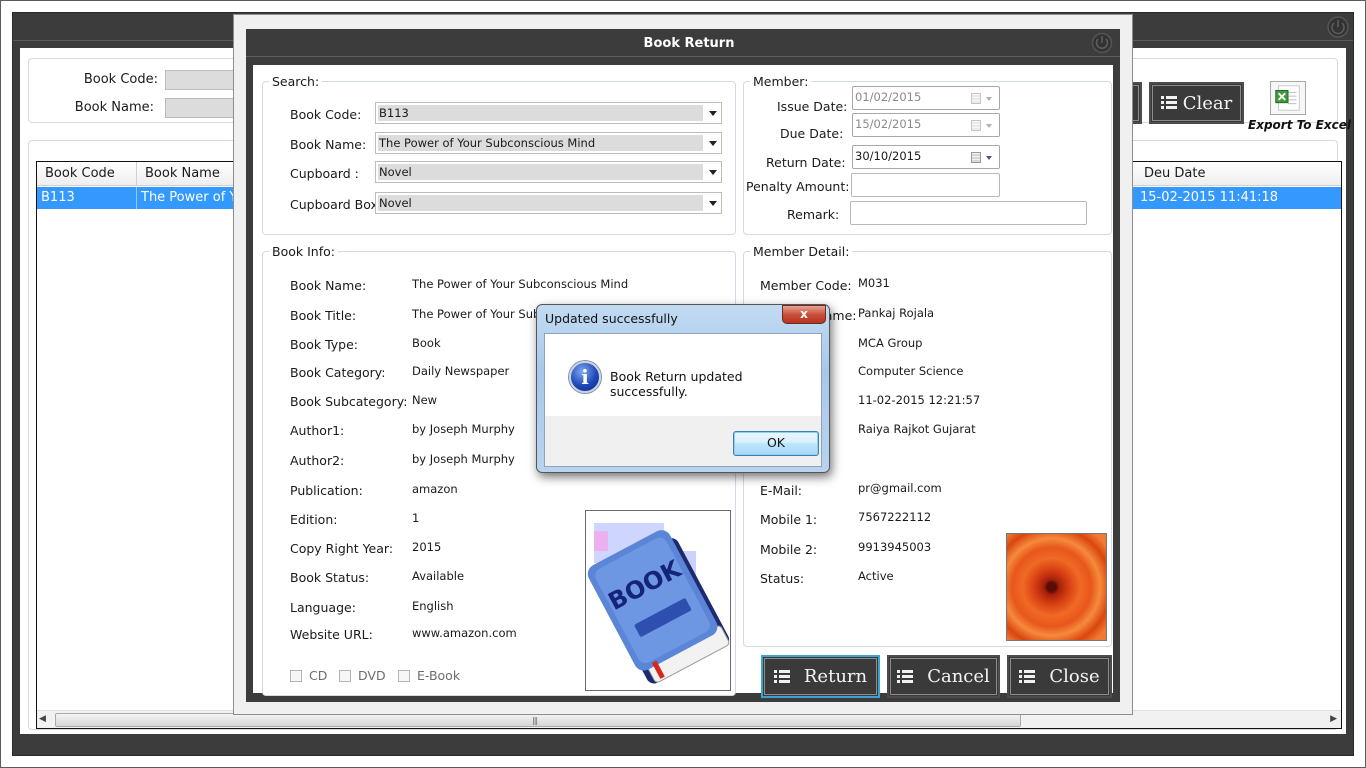  What do you see at coordinates (439, 675) in the screenshot?
I see `ebook-label: E-Book` at bounding box center [439, 675].